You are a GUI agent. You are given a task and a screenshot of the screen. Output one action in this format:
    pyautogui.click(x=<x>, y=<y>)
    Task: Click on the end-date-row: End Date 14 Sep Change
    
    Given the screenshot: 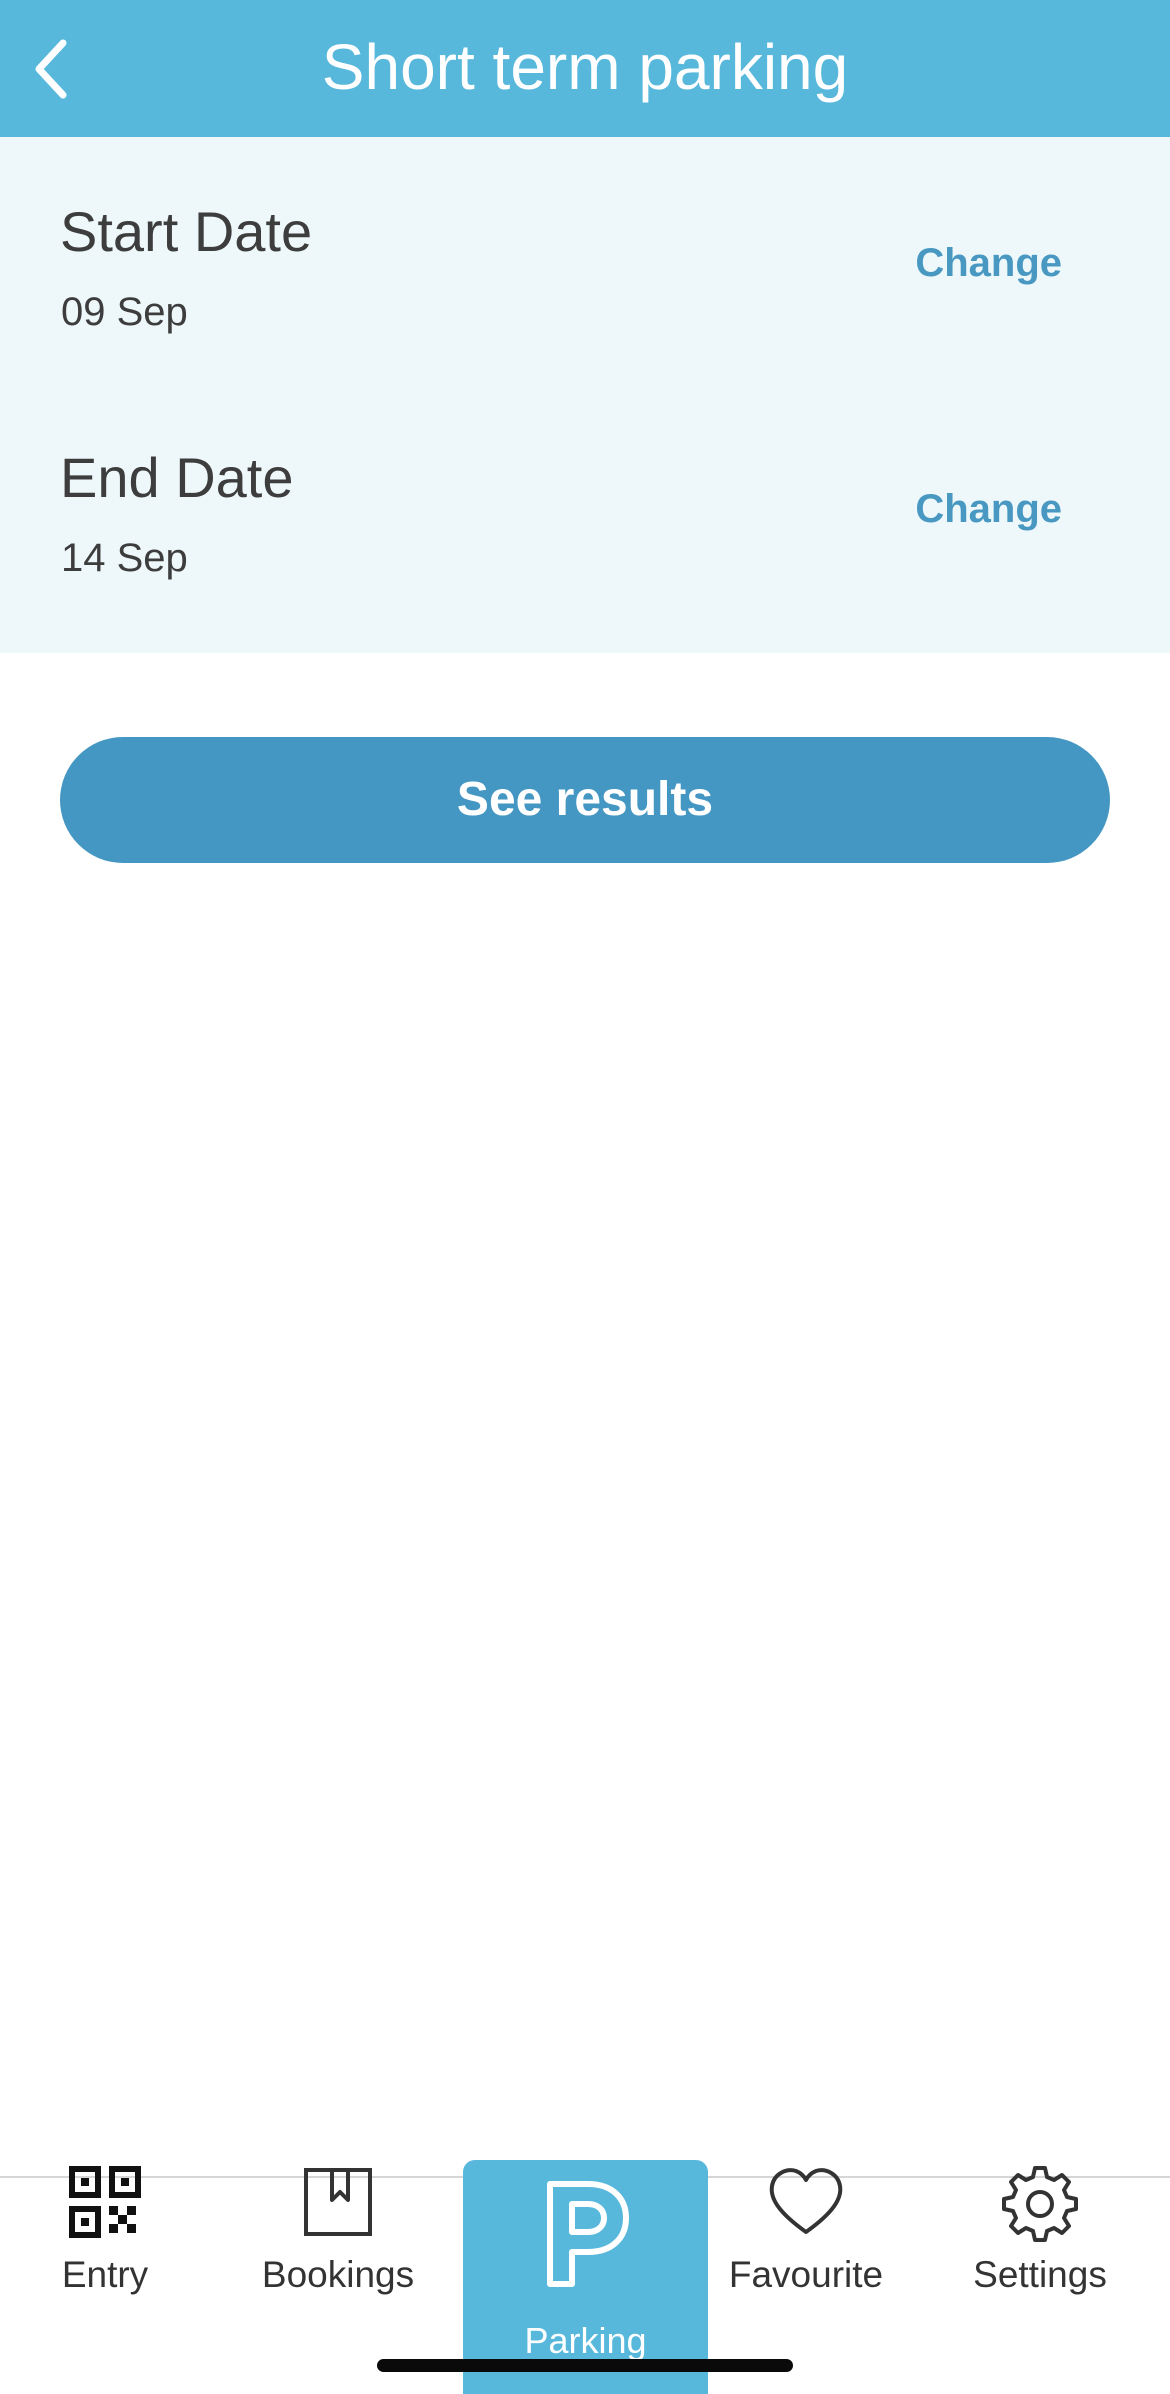 What is the action you would take?
    pyautogui.click(x=585, y=506)
    